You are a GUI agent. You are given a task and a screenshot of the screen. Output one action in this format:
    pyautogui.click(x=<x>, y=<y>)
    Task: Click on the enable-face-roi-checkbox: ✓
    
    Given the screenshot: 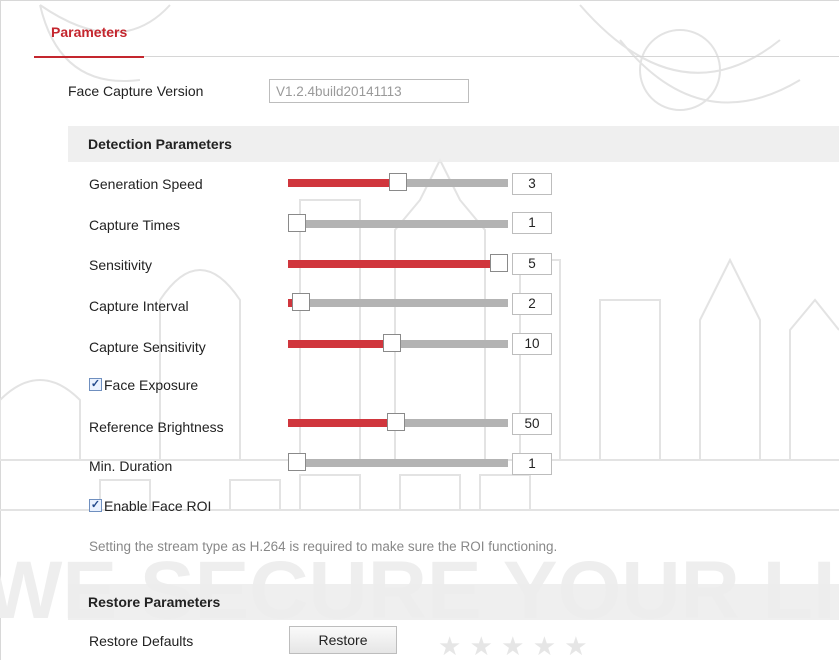 What is the action you would take?
    pyautogui.click(x=95, y=505)
    